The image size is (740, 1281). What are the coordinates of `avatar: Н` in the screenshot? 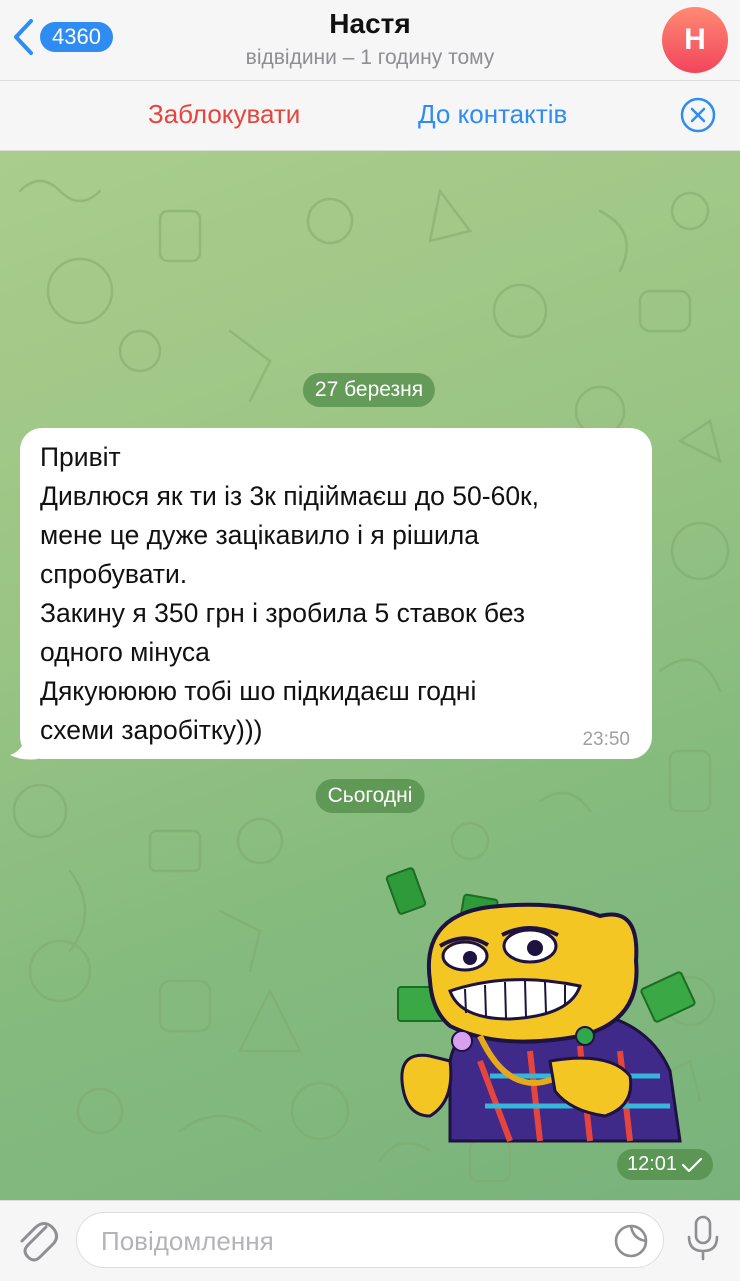 It's located at (695, 40).